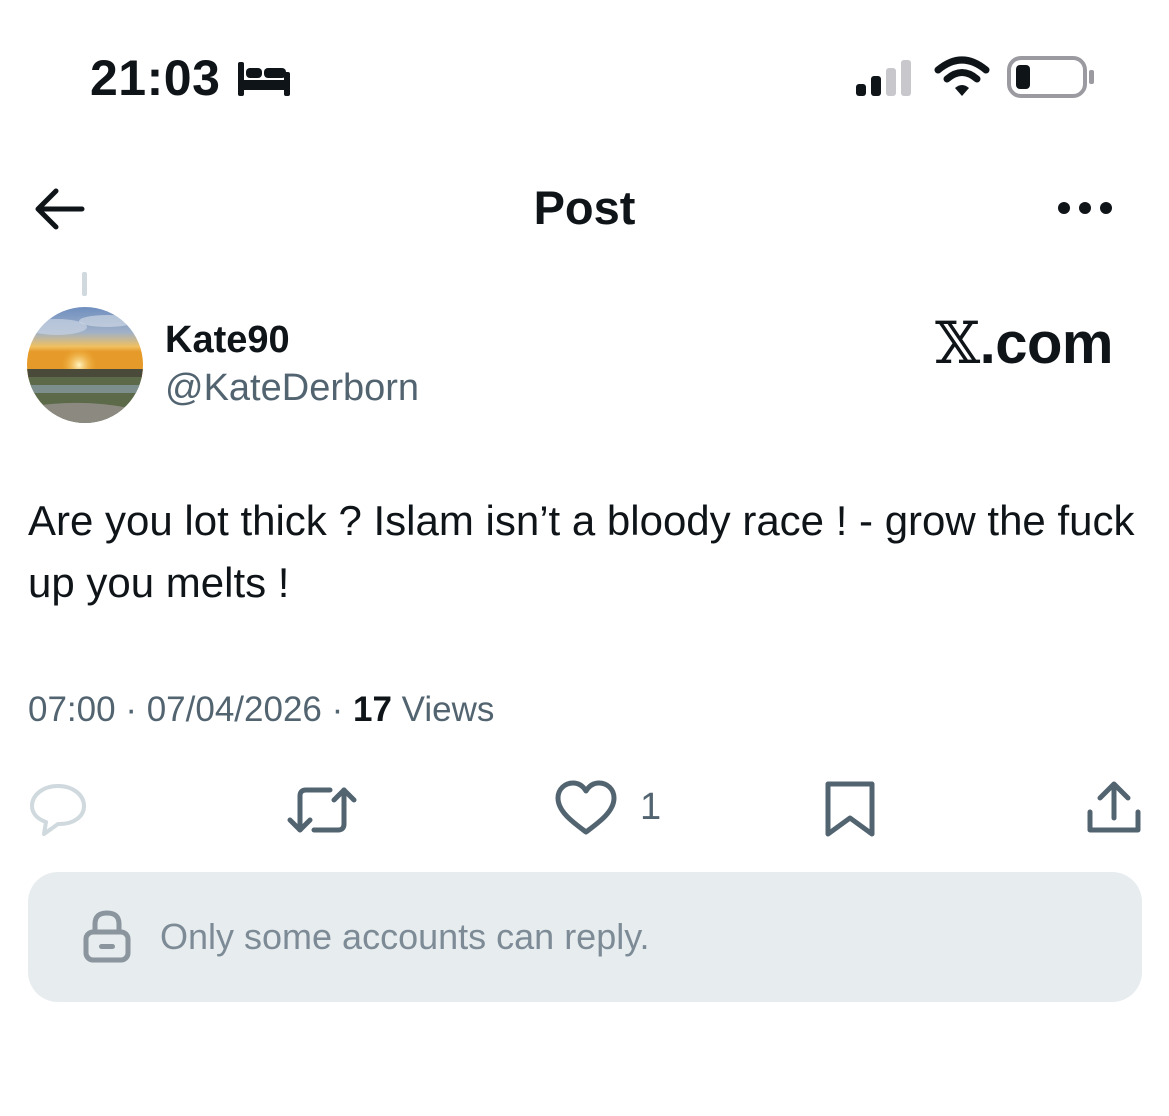 This screenshot has width=1169, height=1116. I want to click on signal-icon, so click(886, 80).